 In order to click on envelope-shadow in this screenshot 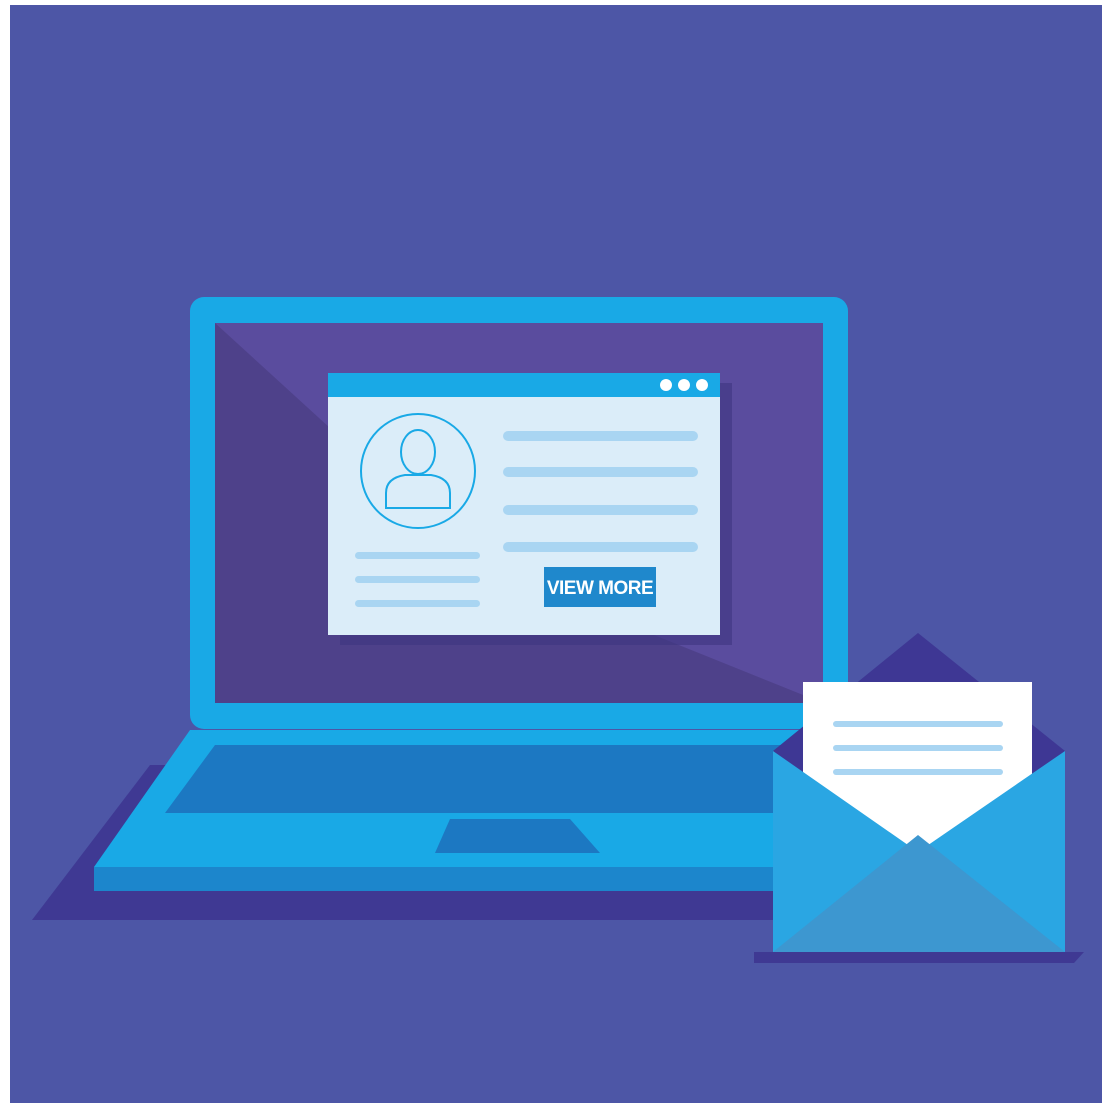, I will do `click(919, 957)`.